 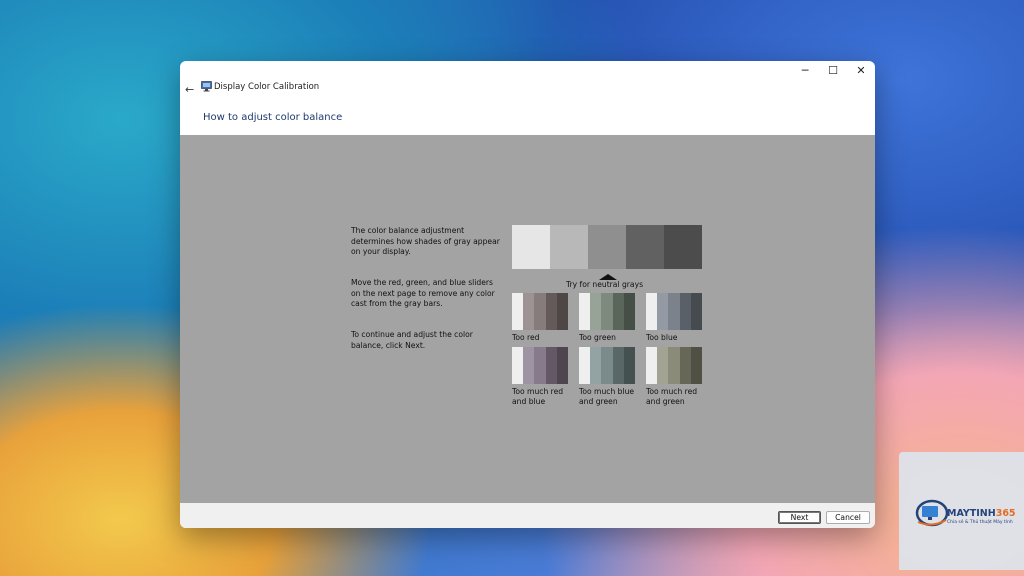 What do you see at coordinates (981, 513) in the screenshot?
I see `brand-name: MAYTINH365` at bounding box center [981, 513].